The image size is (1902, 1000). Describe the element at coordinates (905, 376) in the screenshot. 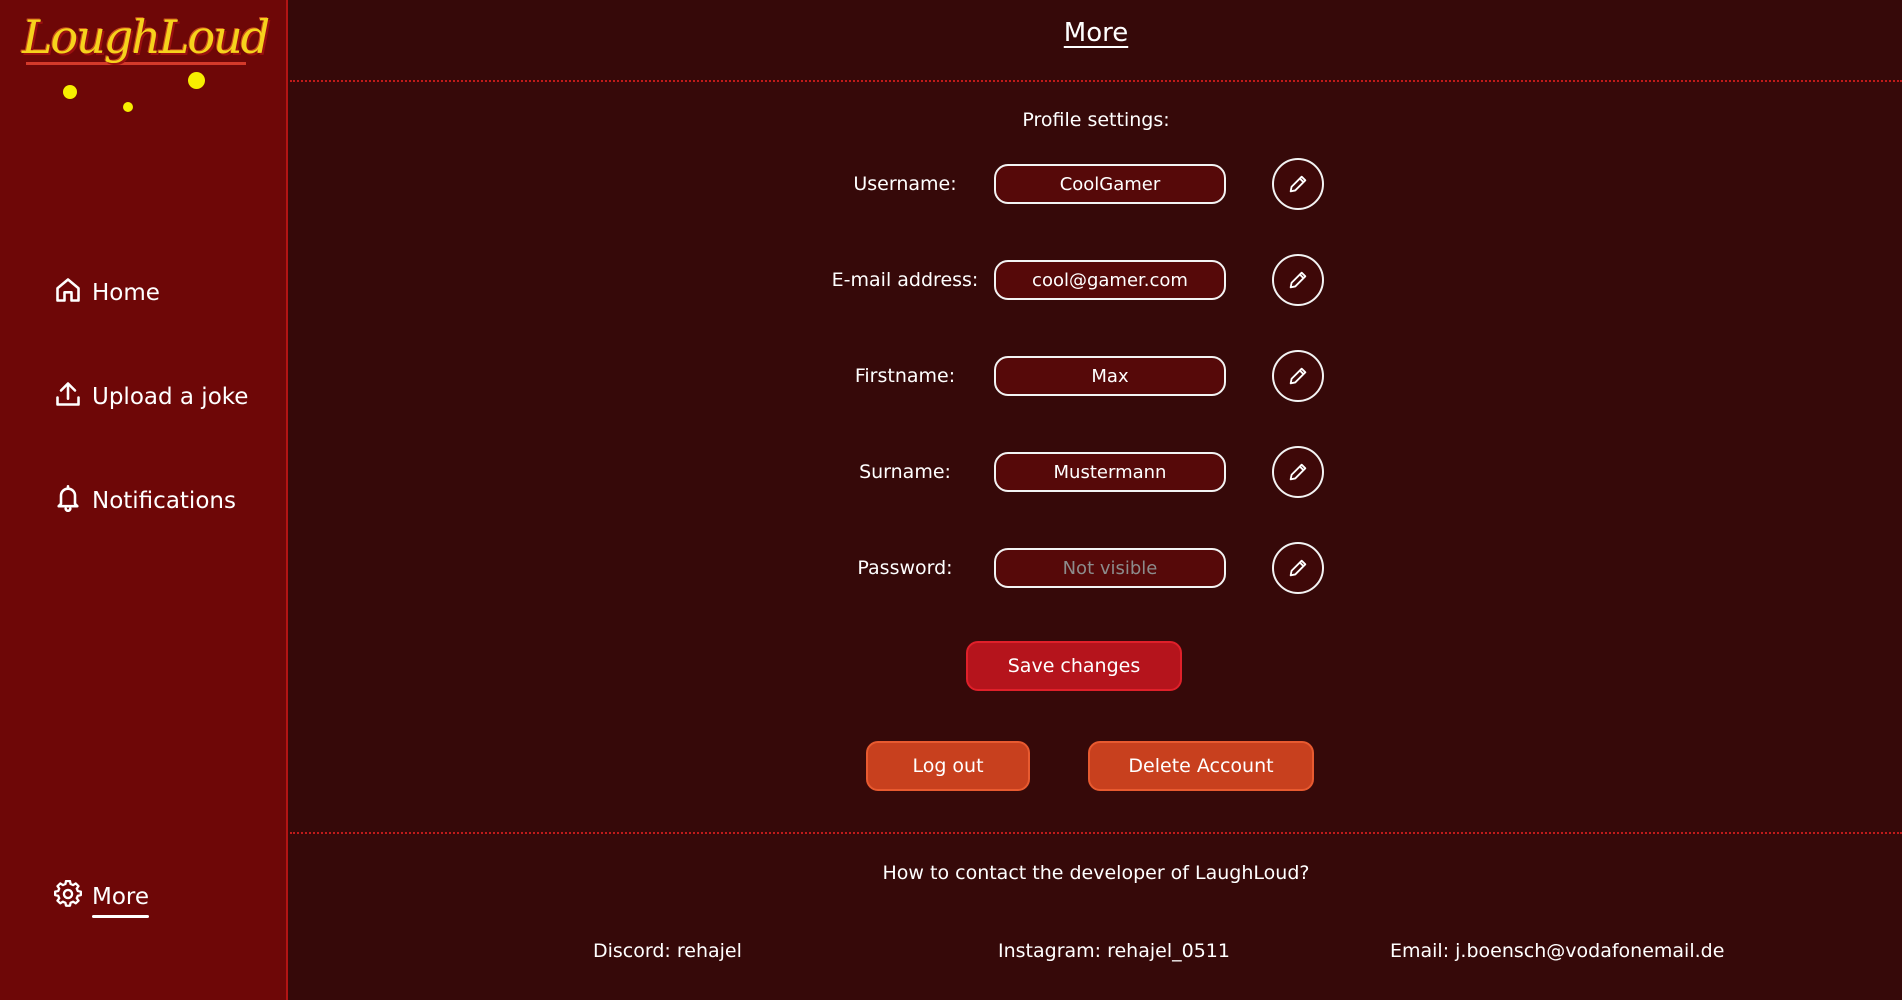

I see `firstname-label: Firstname:` at that location.